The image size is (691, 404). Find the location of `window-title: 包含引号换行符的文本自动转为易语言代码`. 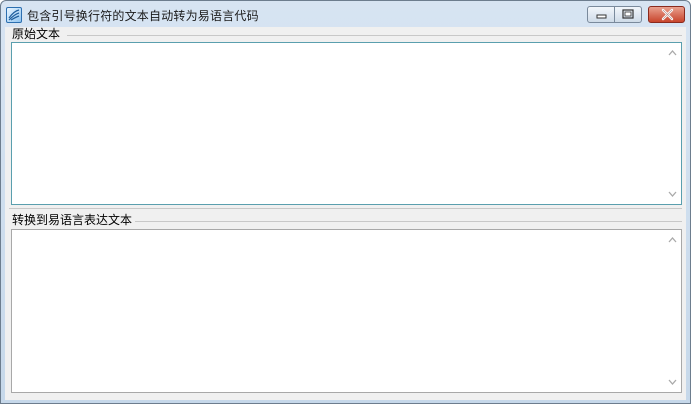

window-title: 包含引号换行符的文本自动转为易语言代码 is located at coordinates (143, 16).